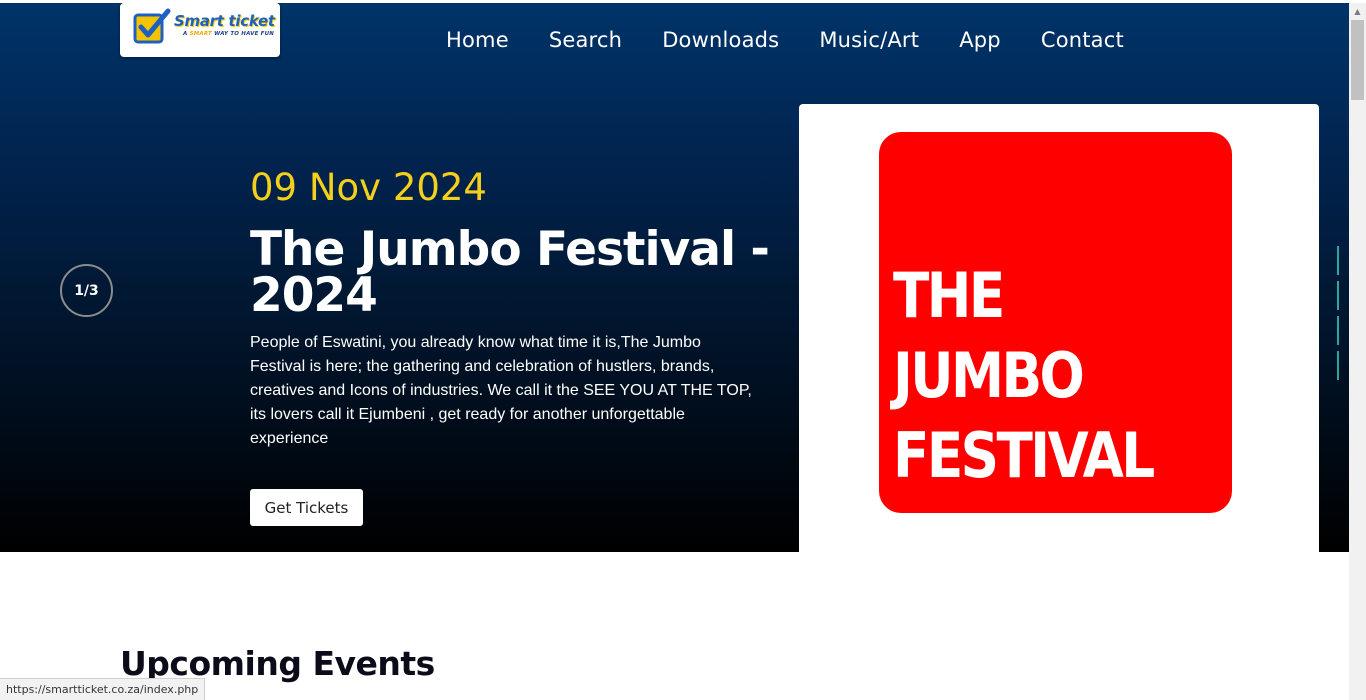 The image size is (1366, 700). What do you see at coordinates (989, 375) in the screenshot?
I see `poster-line: JUMBO` at bounding box center [989, 375].